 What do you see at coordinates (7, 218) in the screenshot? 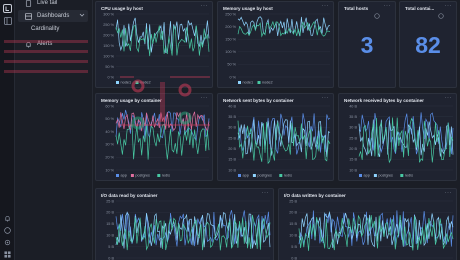
I see `bell-icon` at bounding box center [7, 218].